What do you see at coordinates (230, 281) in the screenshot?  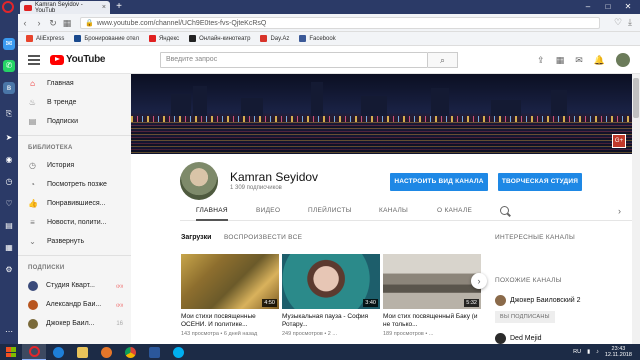 I see `video-thumbnail: 4:50` at bounding box center [230, 281].